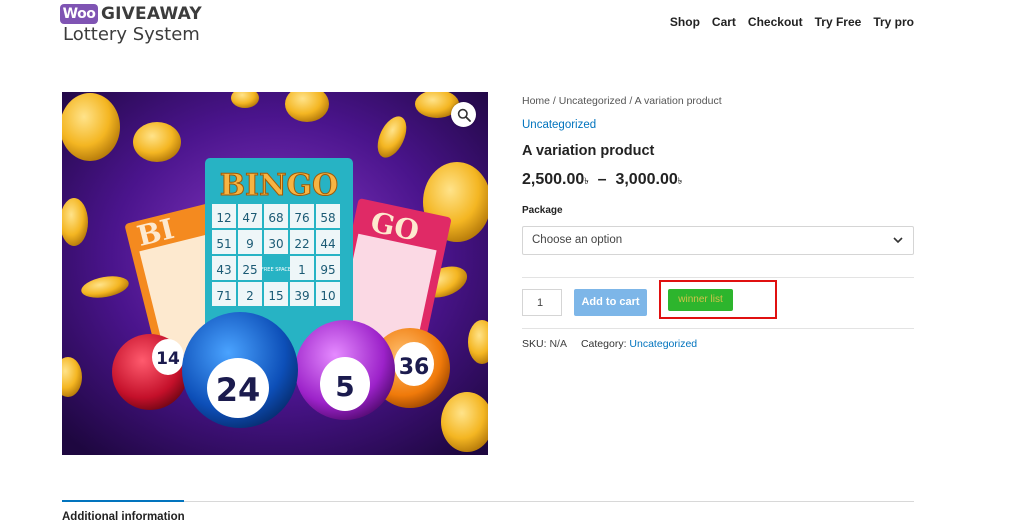 The image size is (1024, 525). Describe the element at coordinates (302, 270) in the screenshot. I see `bingo-number: 1` at that location.